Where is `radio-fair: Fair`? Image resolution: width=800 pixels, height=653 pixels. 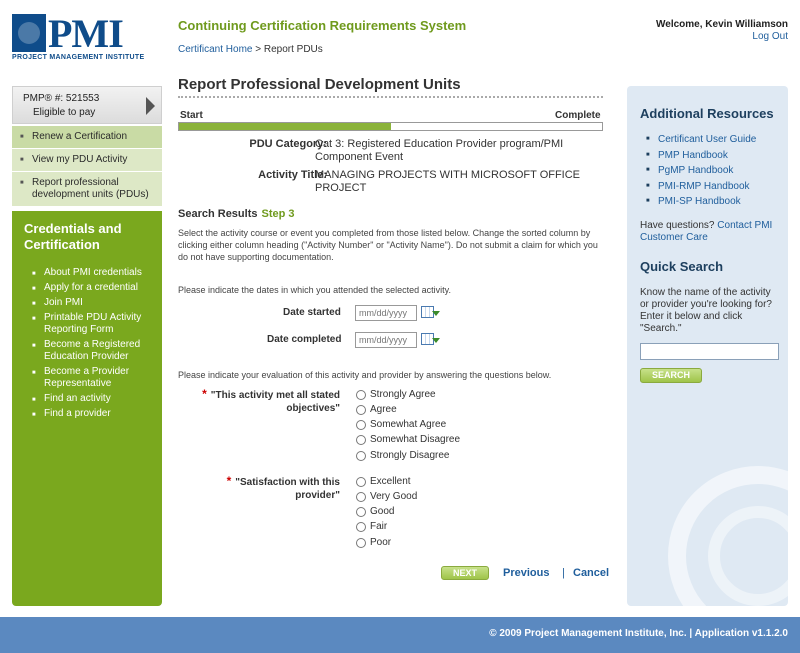 radio-fair: Fair is located at coordinates (371, 526).